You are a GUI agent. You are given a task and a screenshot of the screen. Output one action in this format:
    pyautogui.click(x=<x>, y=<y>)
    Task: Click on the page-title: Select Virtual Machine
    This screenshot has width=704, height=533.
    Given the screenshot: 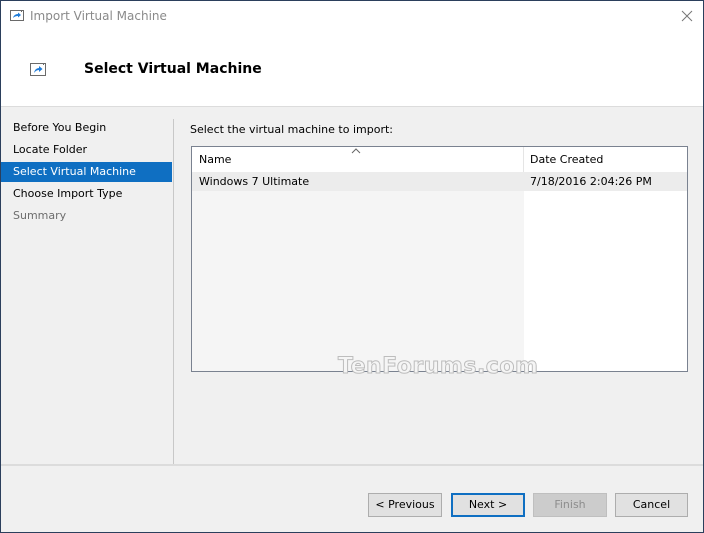 What is the action you would take?
    pyautogui.click(x=173, y=69)
    